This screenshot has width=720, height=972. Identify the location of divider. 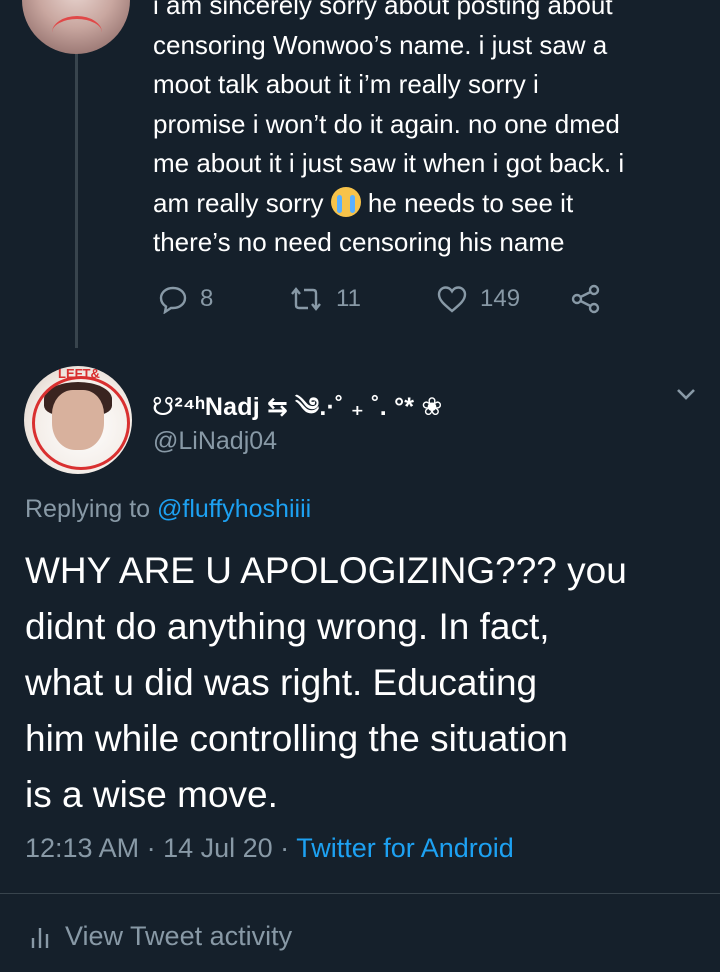
(360, 893).